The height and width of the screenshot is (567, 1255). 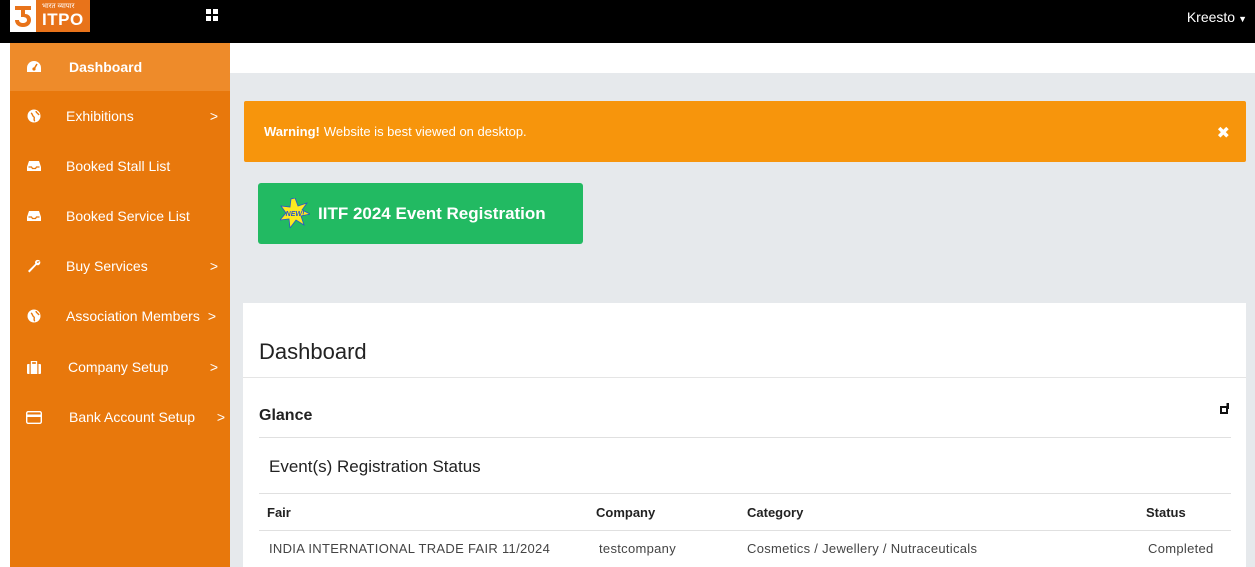 I want to click on new-badge-icon: NEW!, so click(x=295, y=213).